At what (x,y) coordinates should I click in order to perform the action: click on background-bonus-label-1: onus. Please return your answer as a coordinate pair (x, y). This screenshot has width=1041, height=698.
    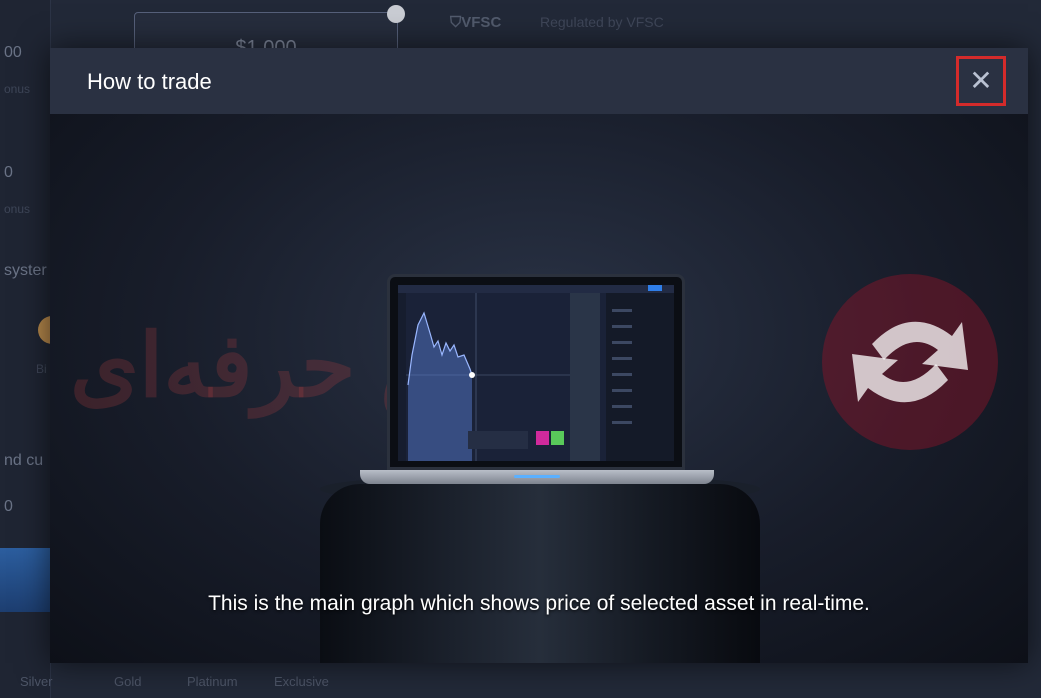
    Looking at the image, I should click on (17, 89).